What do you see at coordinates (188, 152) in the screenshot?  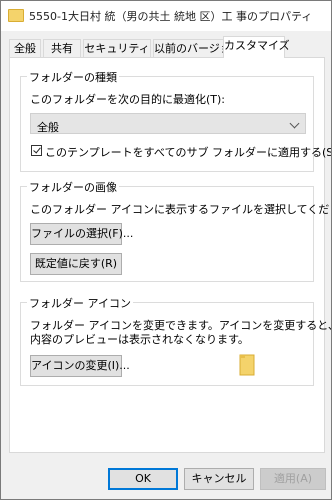 I see `apply-template-label: このテンプレートをすべてのサブ フォルダーに適用する(S)` at bounding box center [188, 152].